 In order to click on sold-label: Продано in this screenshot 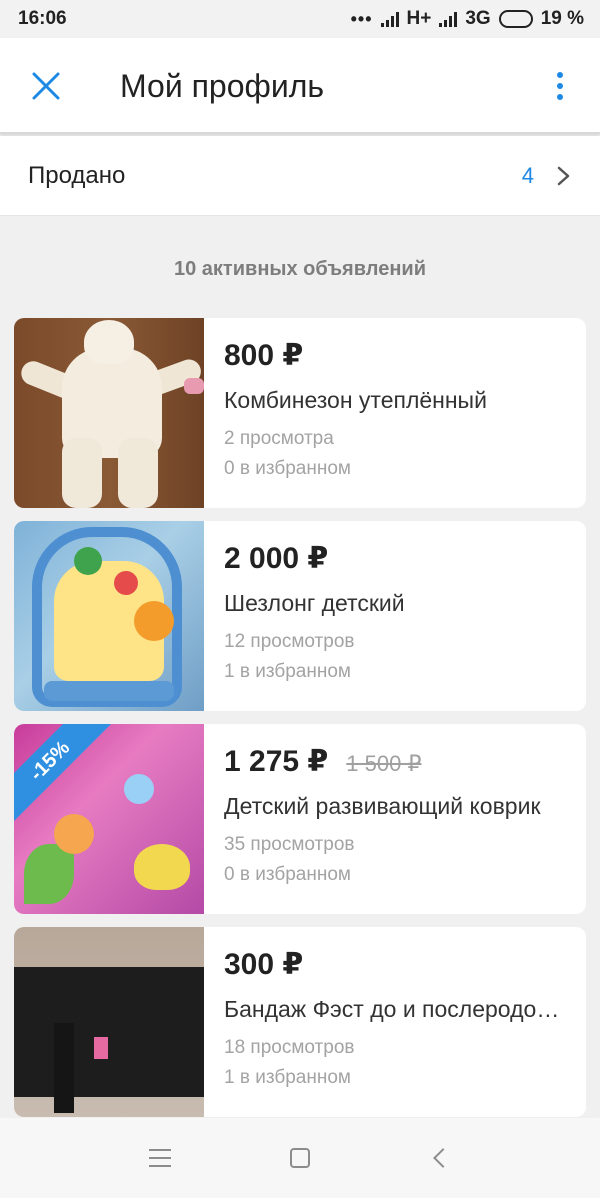, I will do `click(77, 175)`.